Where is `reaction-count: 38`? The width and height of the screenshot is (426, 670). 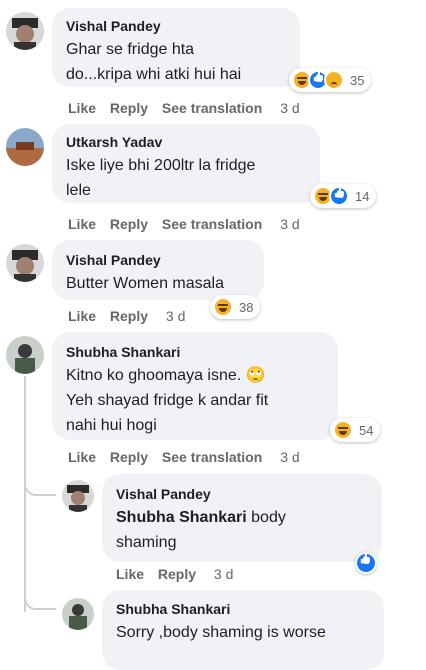
reaction-count: 38 is located at coordinates (246, 307).